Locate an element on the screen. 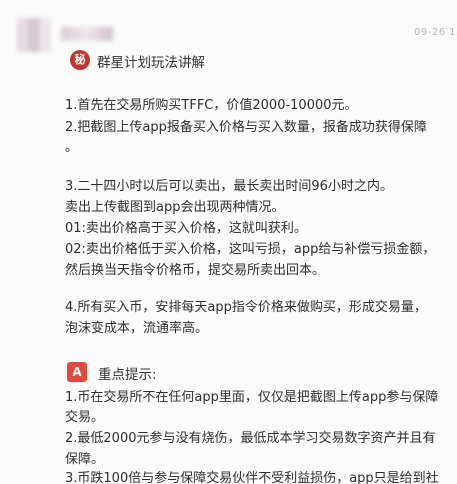 This screenshot has width=457, height=484. content-line-9: 4.所有买入币，安排每天app指令价格来做购买，形成交易量， is located at coordinates (246, 307).